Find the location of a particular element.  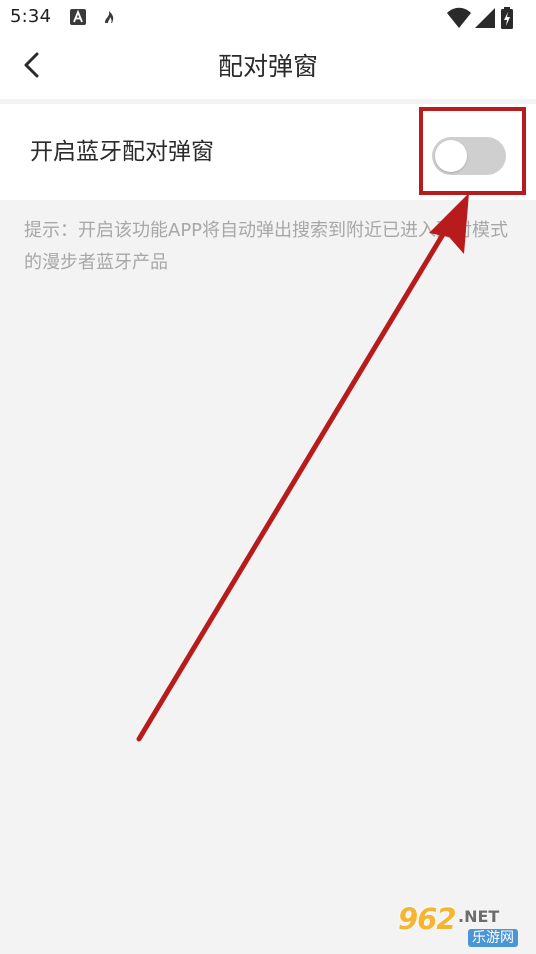

back-button is located at coordinates (32, 67).